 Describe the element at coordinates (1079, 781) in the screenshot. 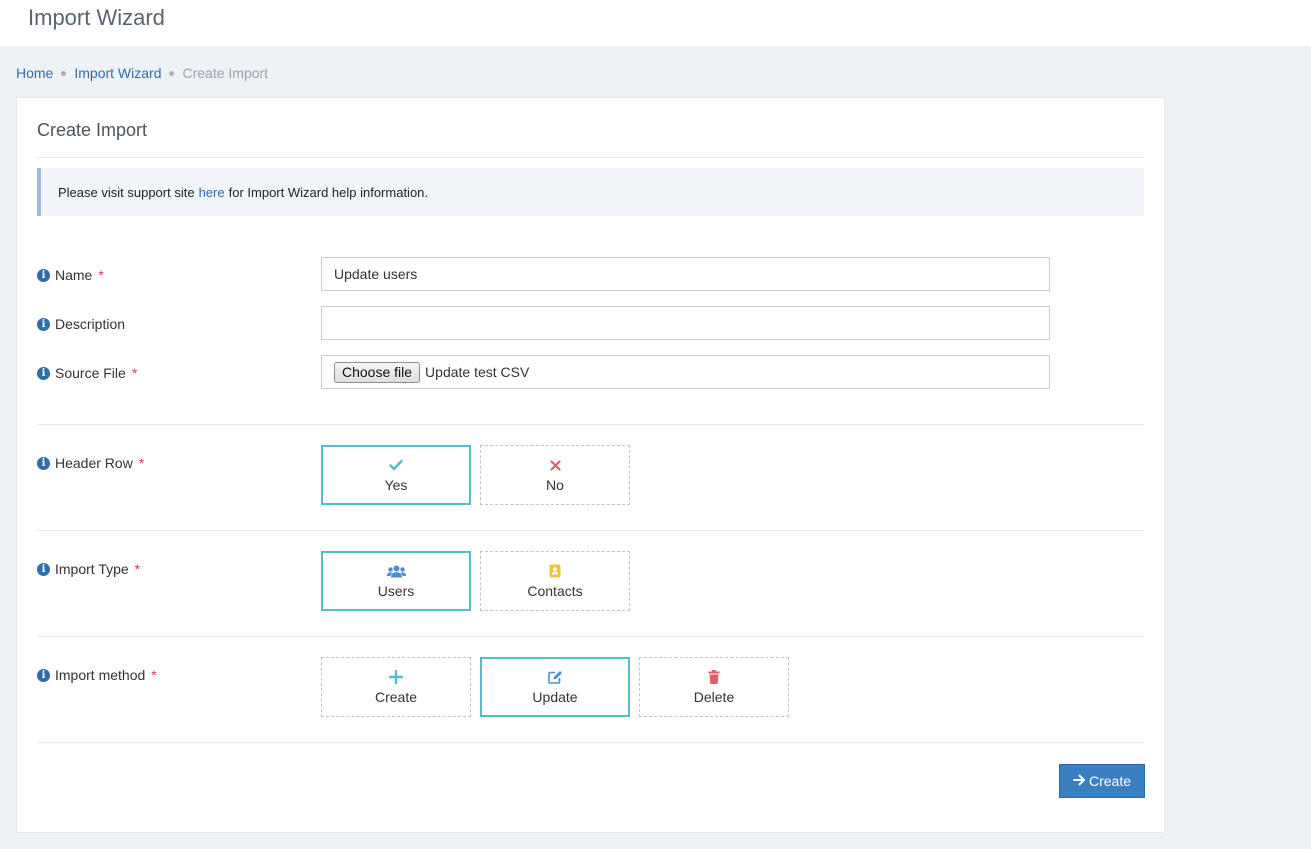

I see `arrow-right-icon` at that location.